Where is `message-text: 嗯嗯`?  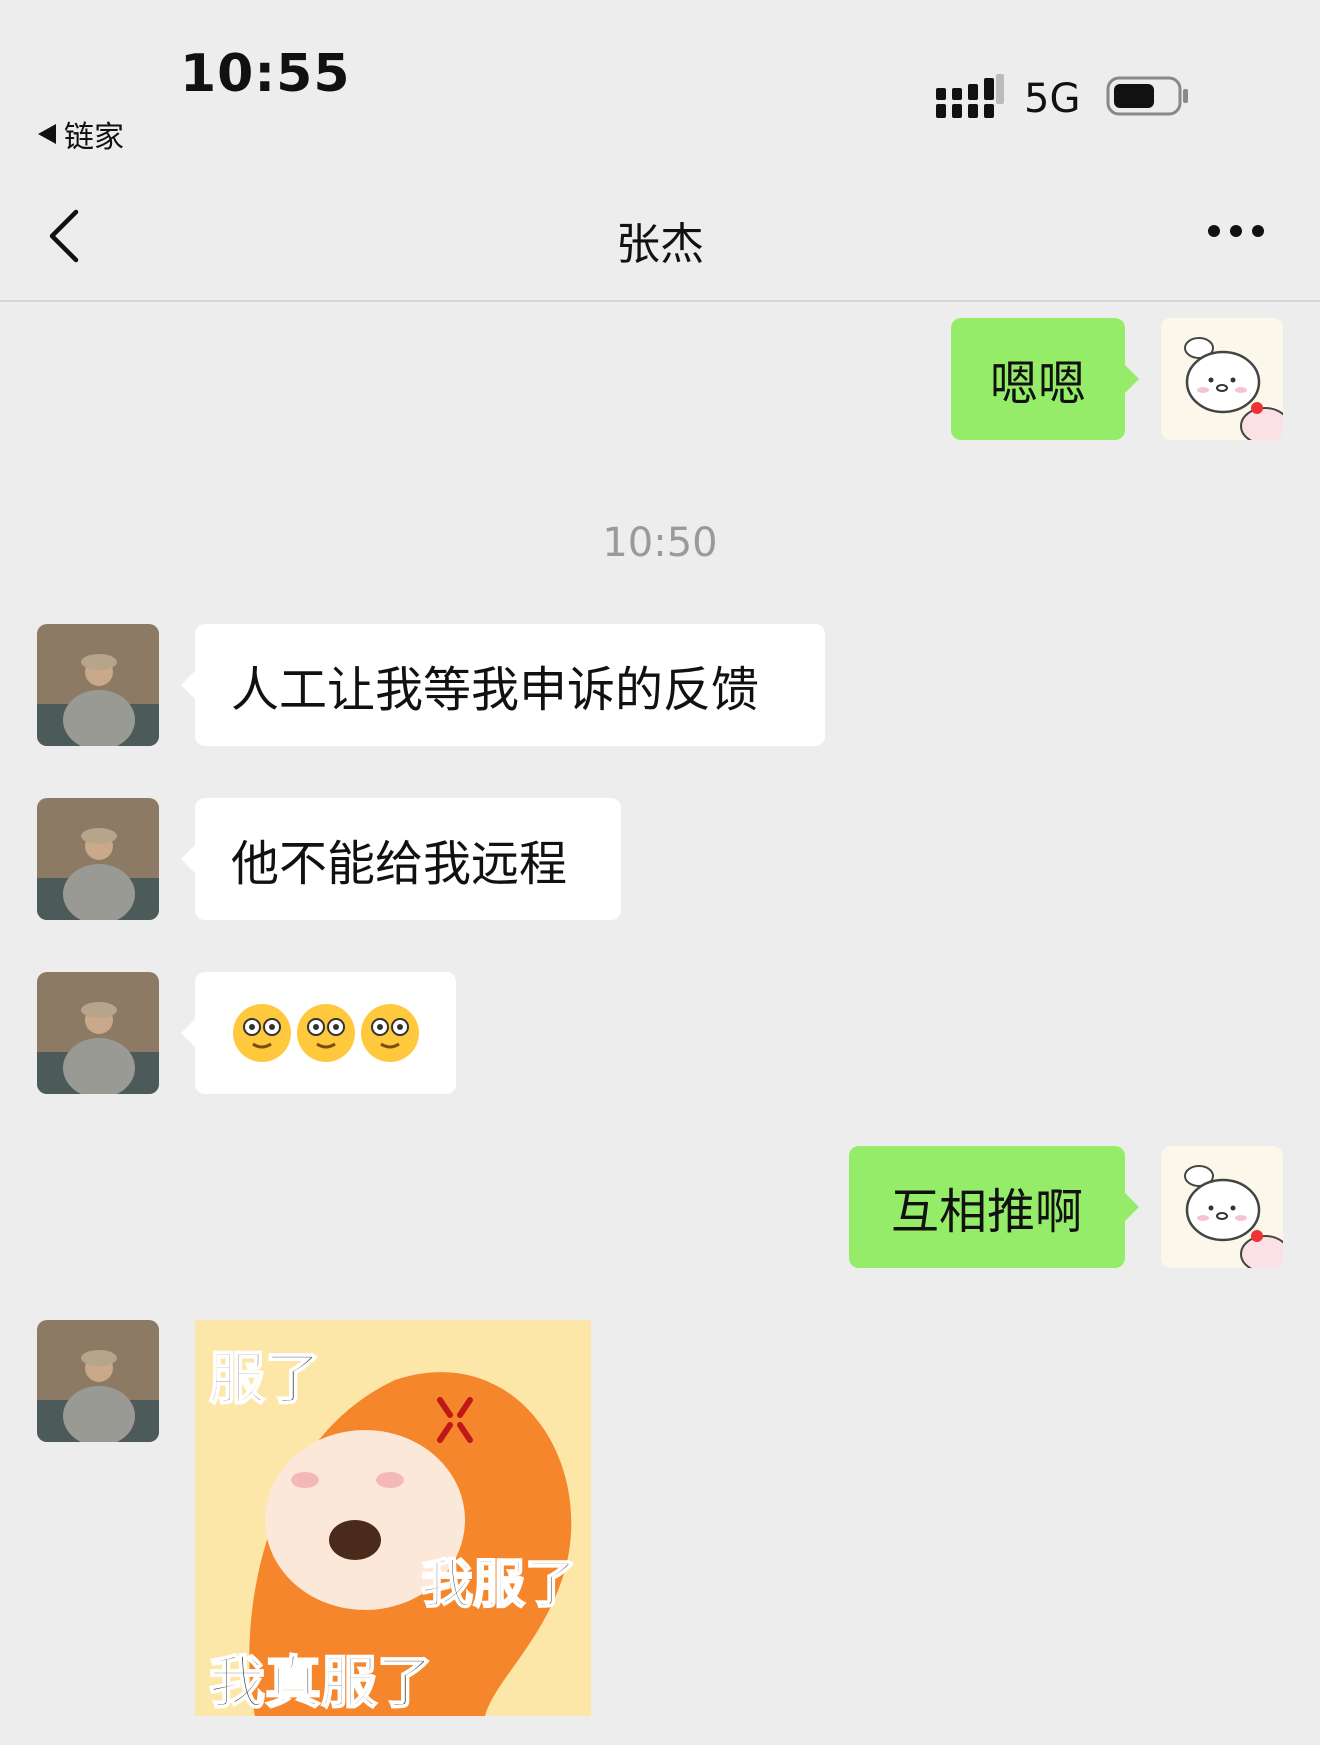
message-text: 嗯嗯 is located at coordinates (1037, 384).